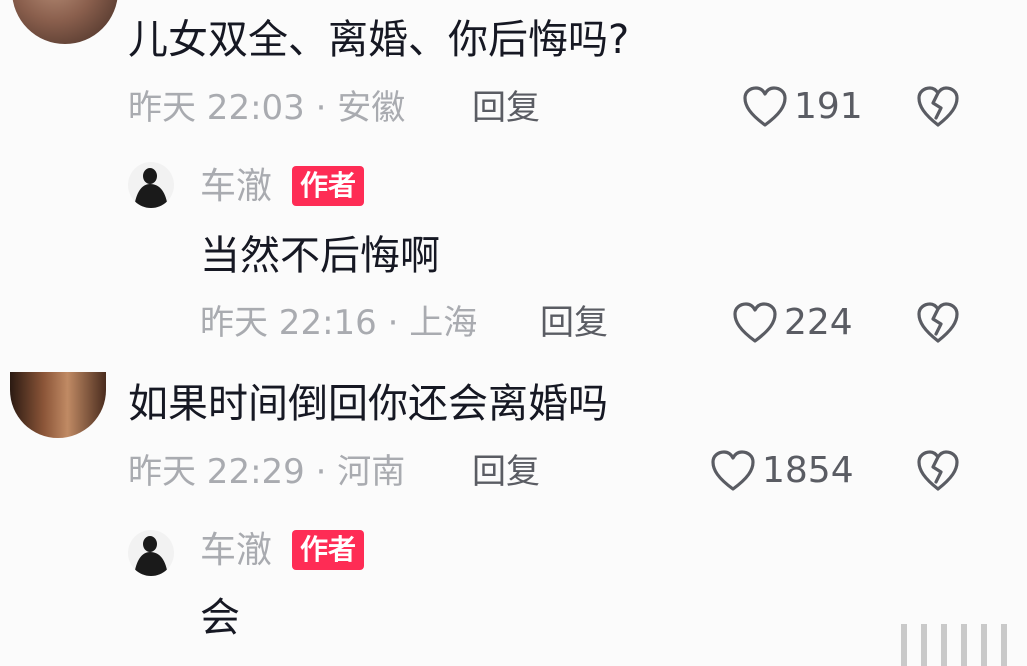 This screenshot has height=666, width=1027. What do you see at coordinates (368, 404) in the screenshot?
I see `comment-text: 如果时间倒回你还会离婚吗` at bounding box center [368, 404].